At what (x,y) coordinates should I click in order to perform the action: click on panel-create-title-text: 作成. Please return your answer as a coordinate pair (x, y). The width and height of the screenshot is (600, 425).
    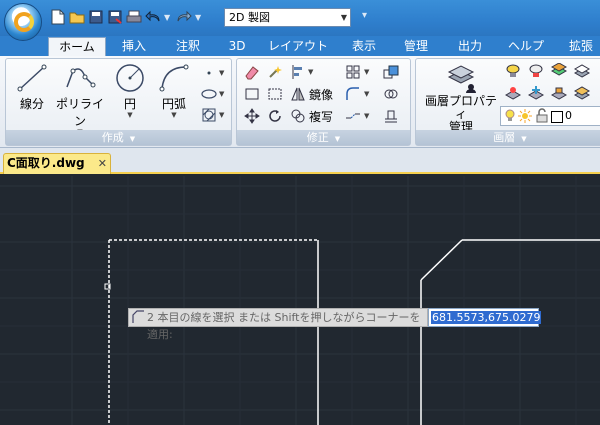
    Looking at the image, I should click on (112, 137).